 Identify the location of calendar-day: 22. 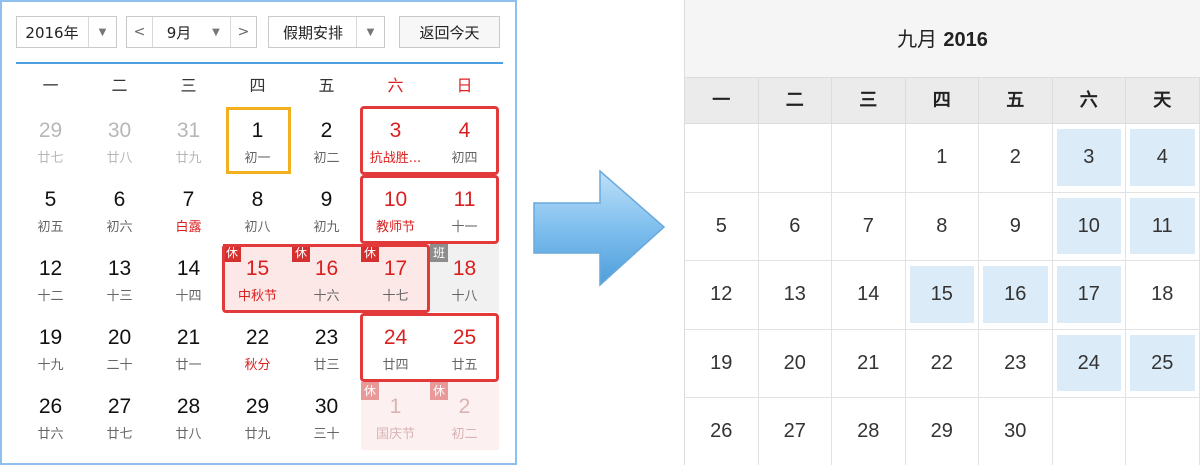
(942, 363).